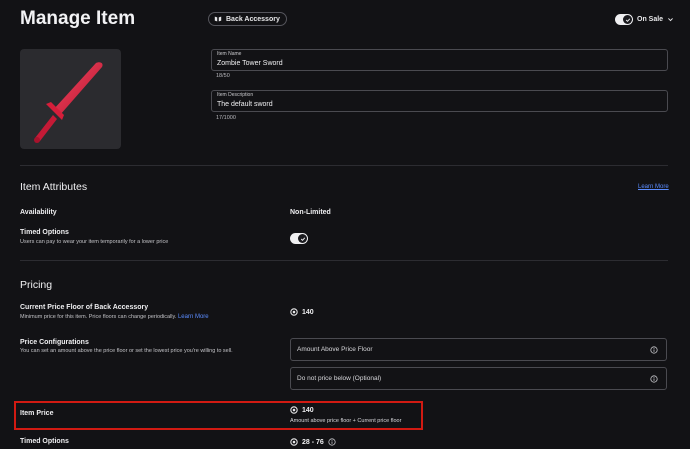 This screenshot has width=690, height=449. What do you see at coordinates (478, 349) in the screenshot?
I see `amount-above-floor-input: Amount Above Price Floor` at bounding box center [478, 349].